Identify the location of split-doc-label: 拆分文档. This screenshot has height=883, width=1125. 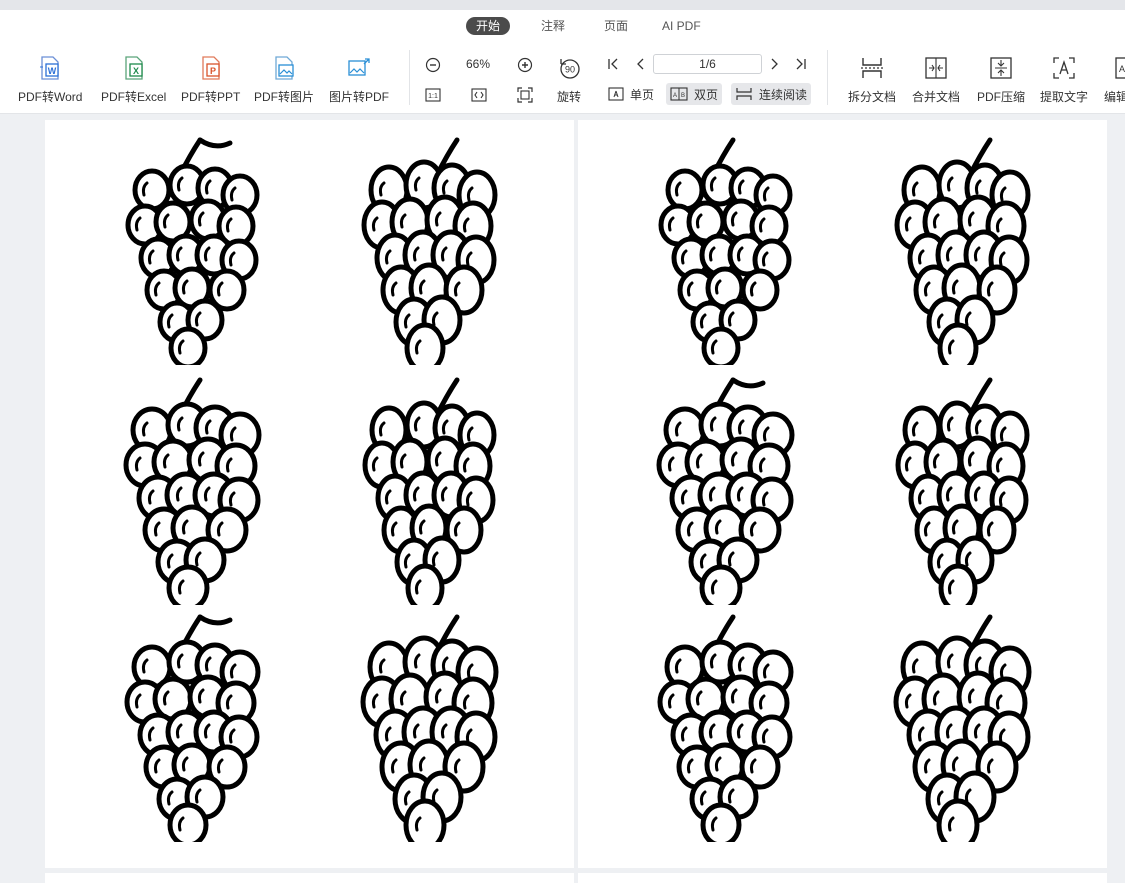
(872, 97).